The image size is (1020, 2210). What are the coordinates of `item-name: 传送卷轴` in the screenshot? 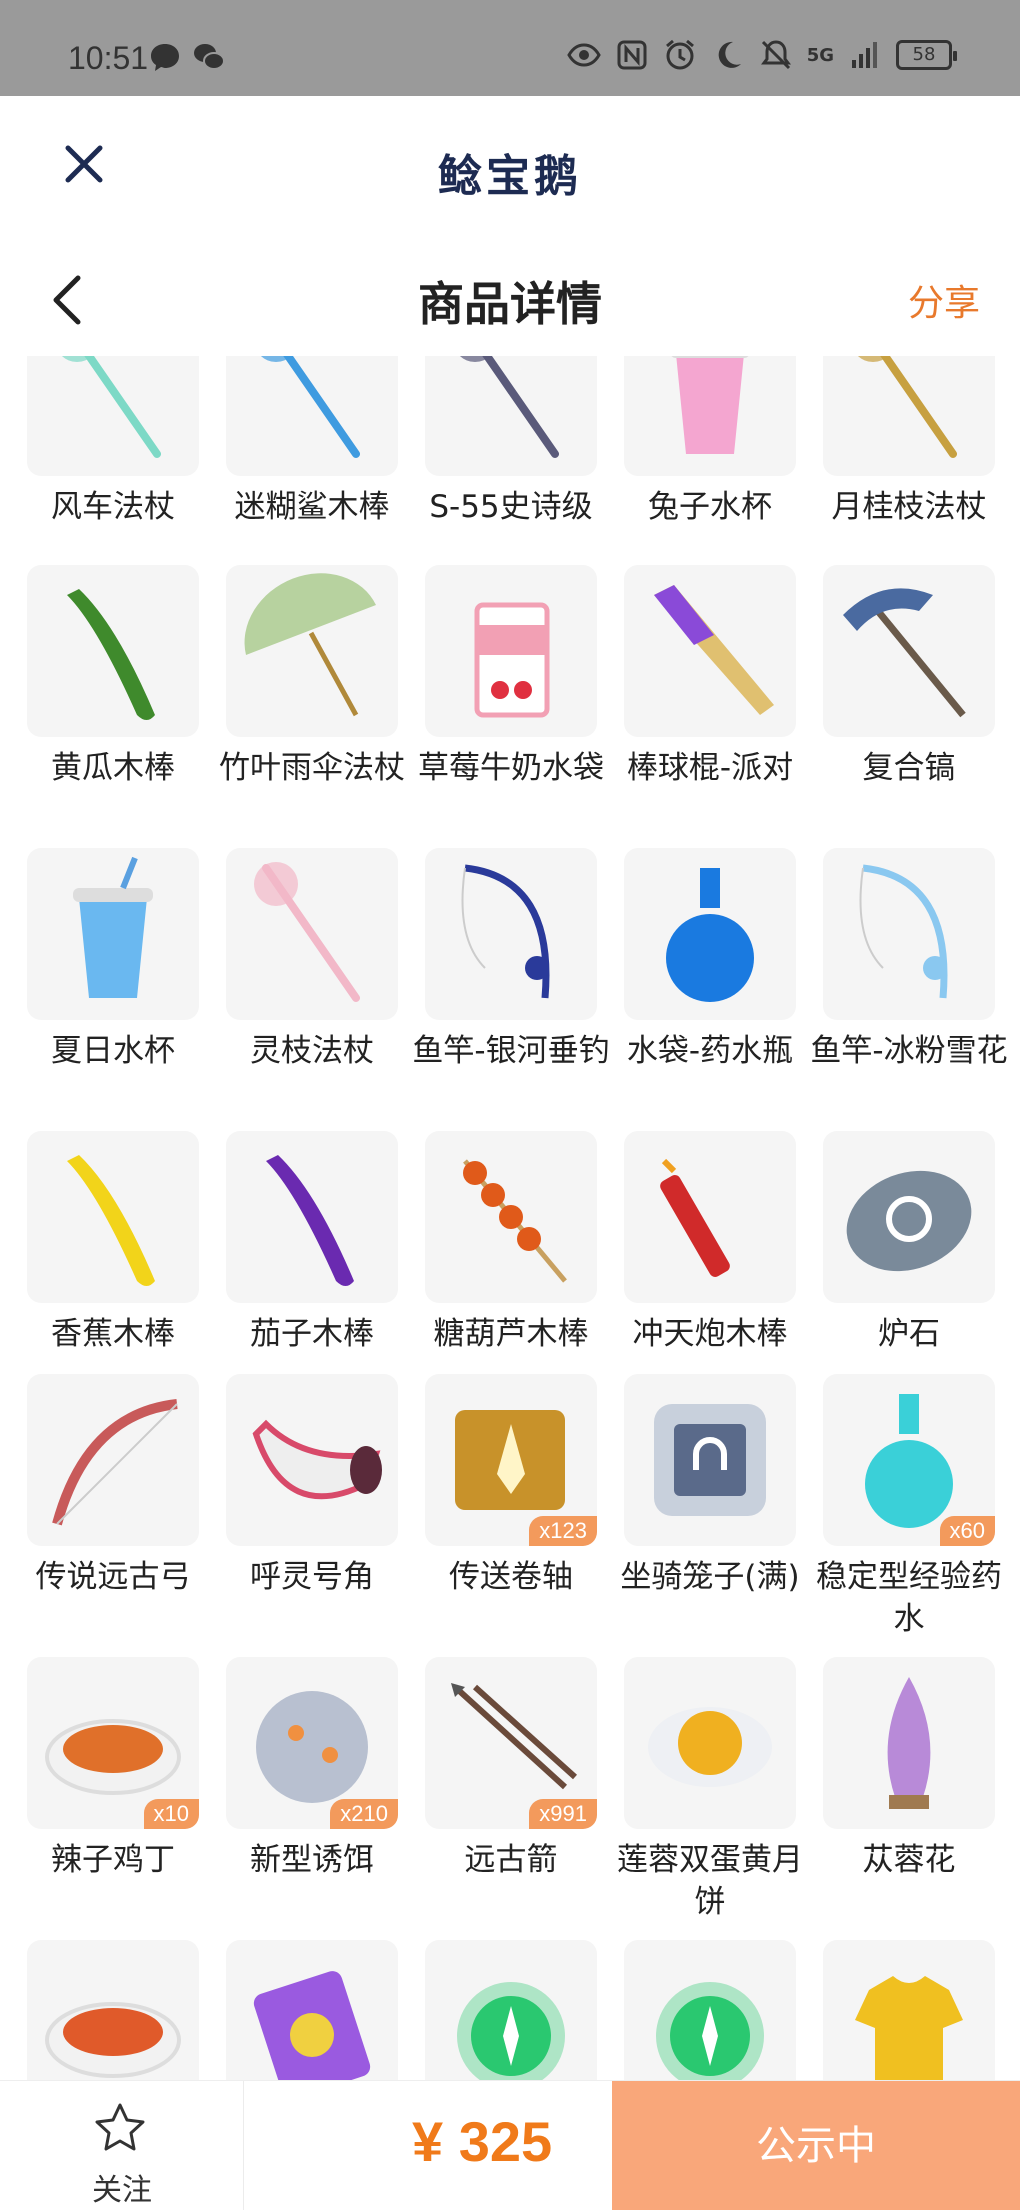 It's located at (511, 1577).